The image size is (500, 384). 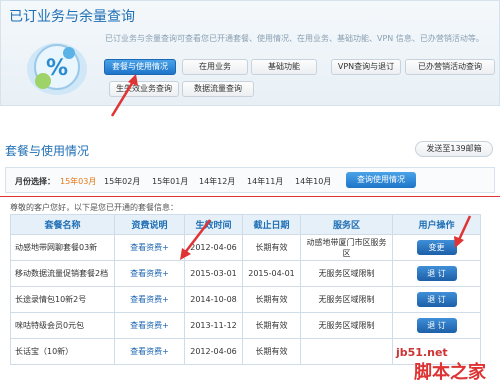 What do you see at coordinates (313, 181) in the screenshot?
I see `month-option: 14年10月` at bounding box center [313, 181].